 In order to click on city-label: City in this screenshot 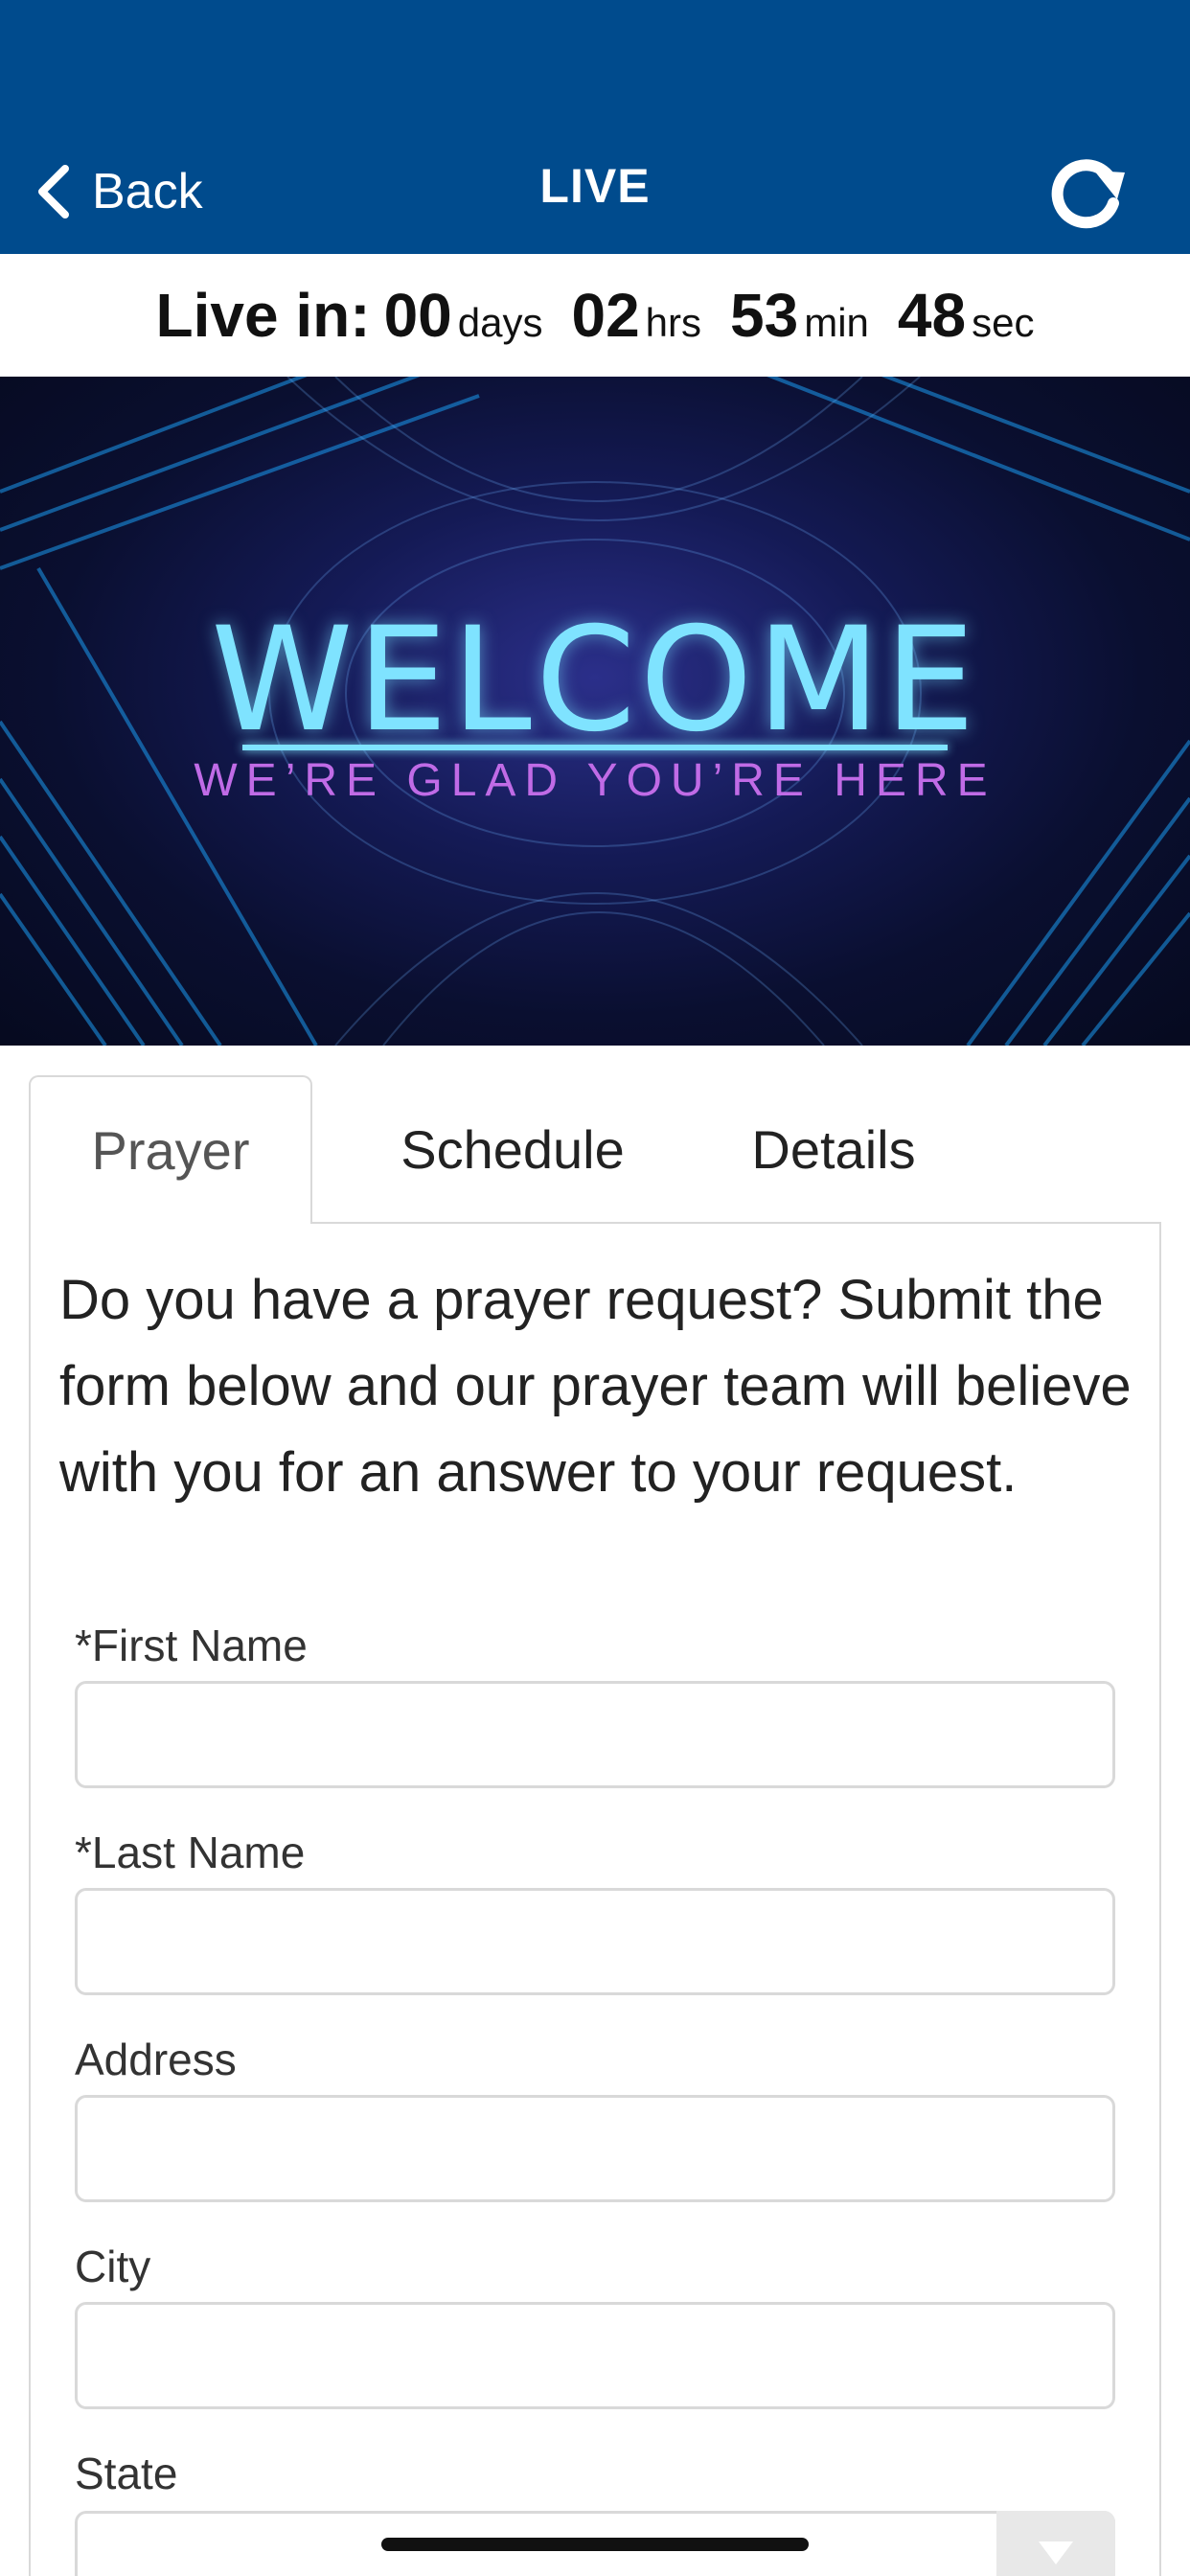, I will do `click(113, 2266)`.